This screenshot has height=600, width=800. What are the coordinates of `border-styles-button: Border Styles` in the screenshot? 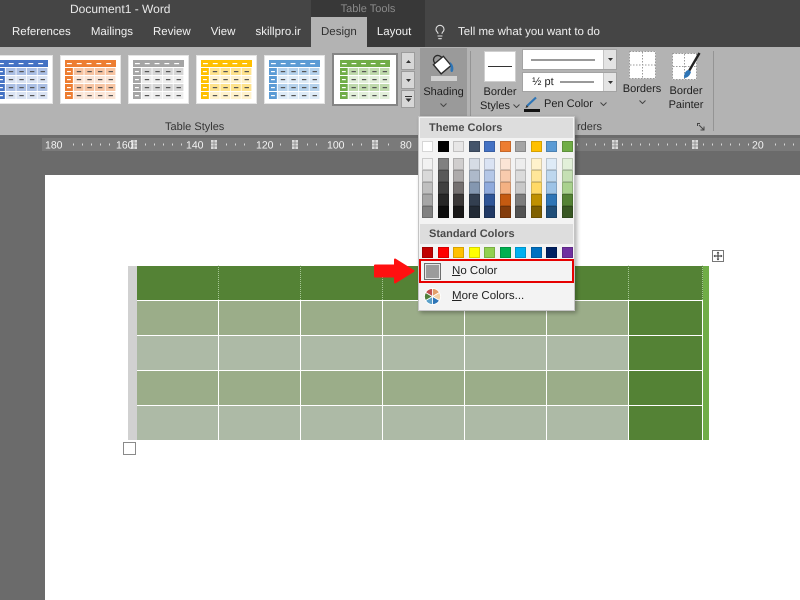 It's located at (500, 82).